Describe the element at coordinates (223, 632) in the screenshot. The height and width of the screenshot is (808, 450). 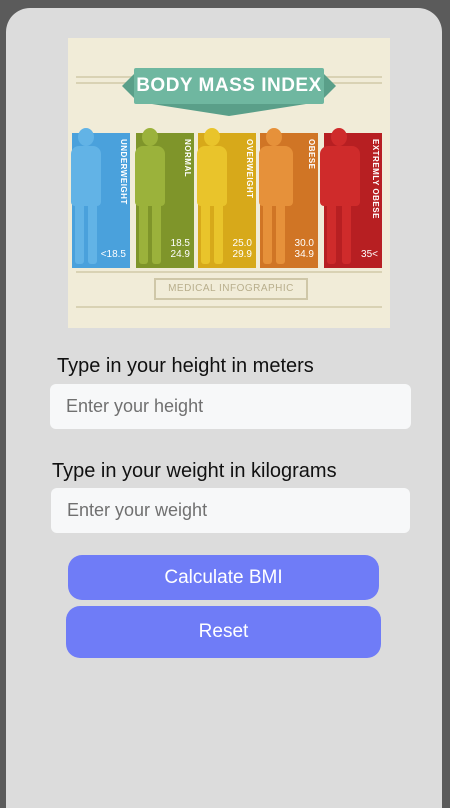
I see `reset-button: Reset` at that location.